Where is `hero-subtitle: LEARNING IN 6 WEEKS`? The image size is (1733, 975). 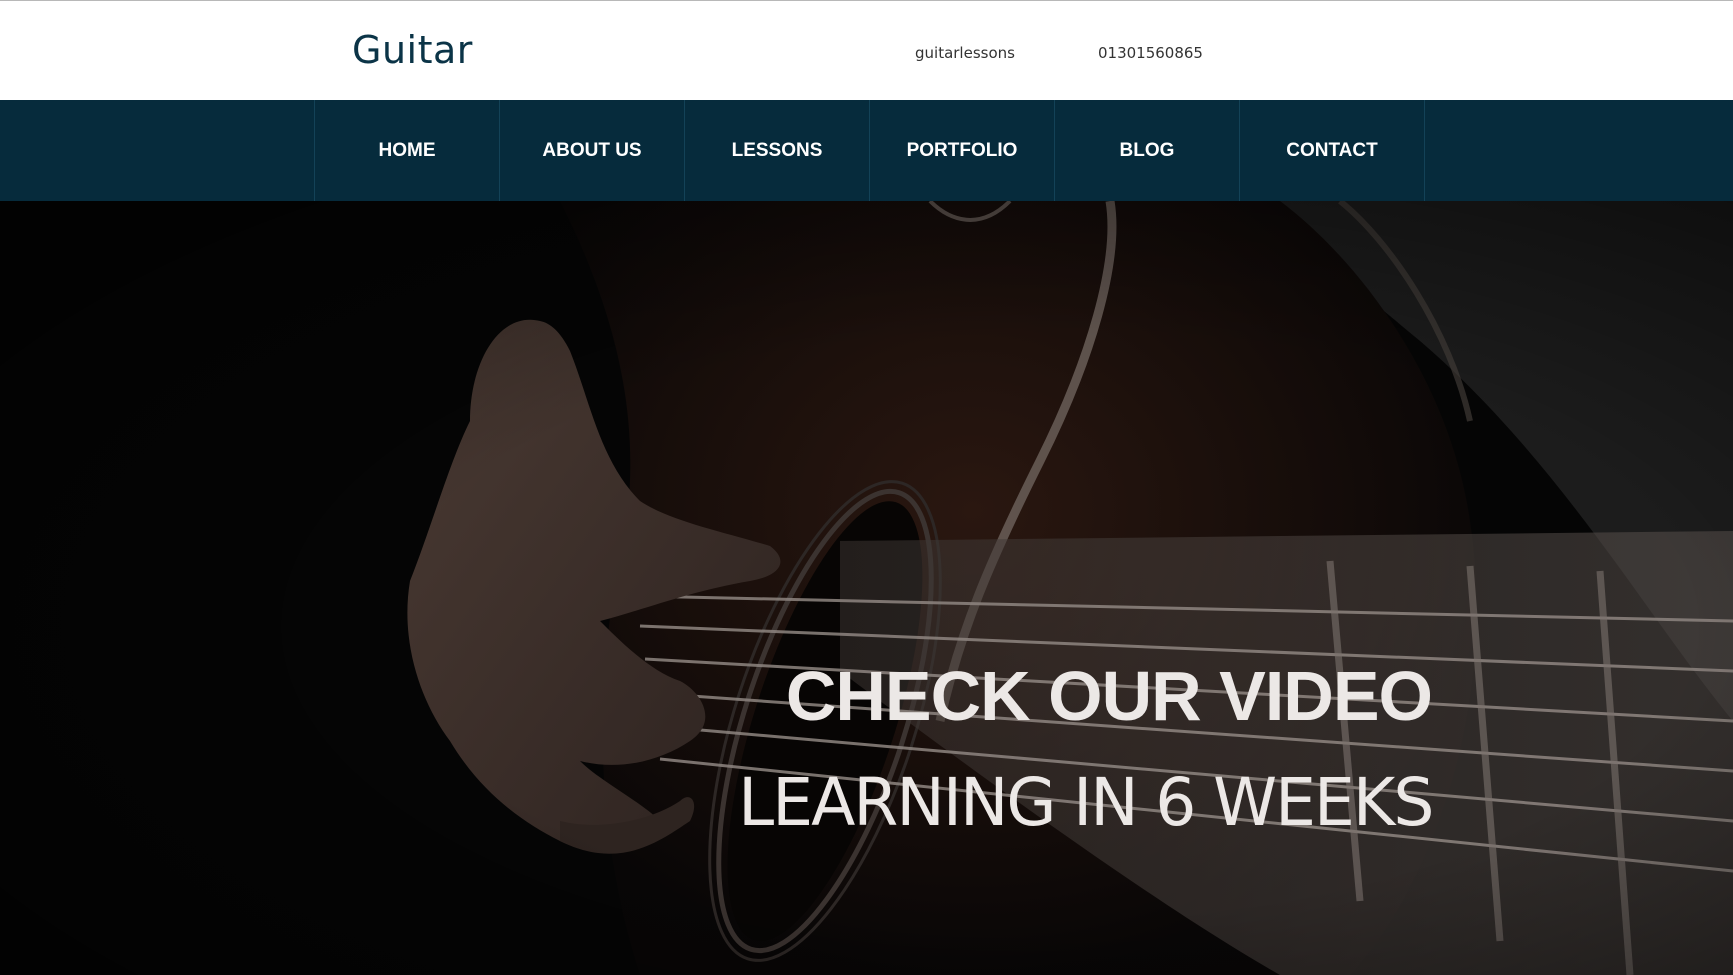 hero-subtitle: LEARNING IN 6 WEEKS is located at coordinates (1085, 802).